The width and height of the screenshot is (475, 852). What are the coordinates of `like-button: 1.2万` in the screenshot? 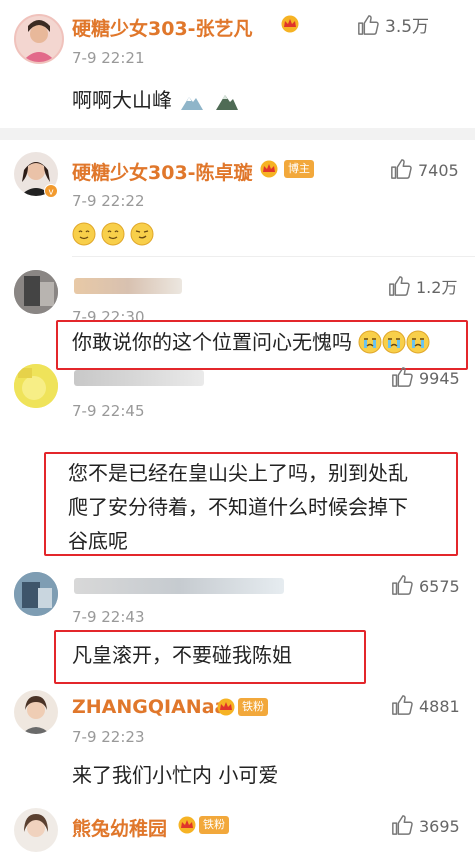 It's located at (422, 286).